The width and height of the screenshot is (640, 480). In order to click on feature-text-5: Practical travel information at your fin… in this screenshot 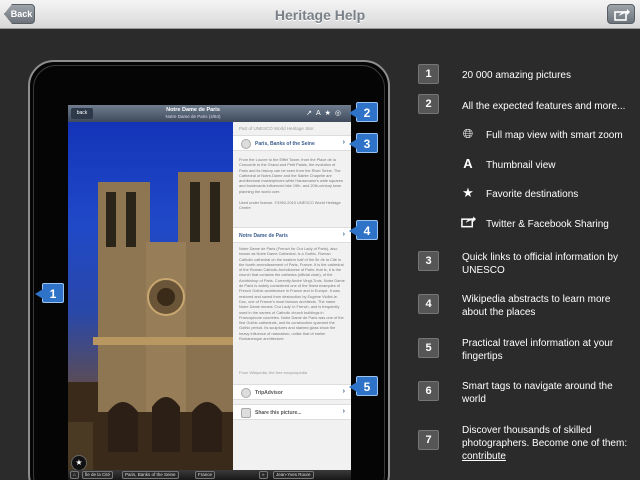, I will do `click(538, 350)`.